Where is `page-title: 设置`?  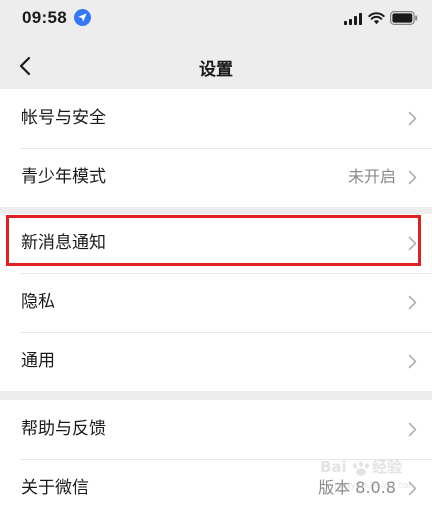 page-title: 设置 is located at coordinates (216, 70).